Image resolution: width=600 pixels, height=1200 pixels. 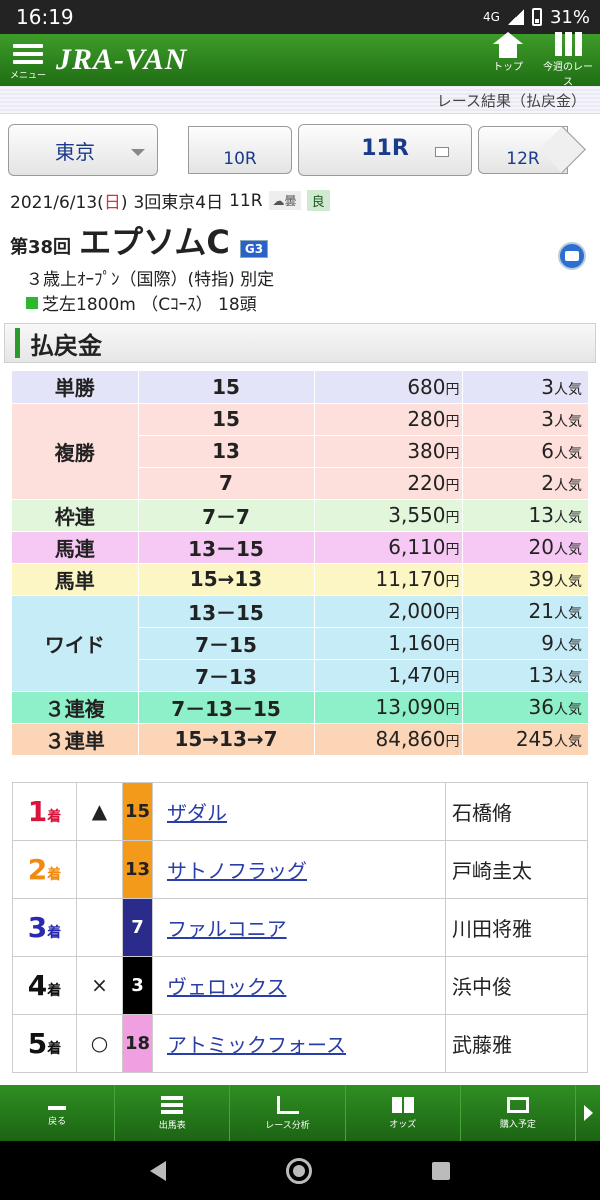 I want to click on payout-row: 枠連 7－7 3,550円 13人気, so click(x=300, y=515).